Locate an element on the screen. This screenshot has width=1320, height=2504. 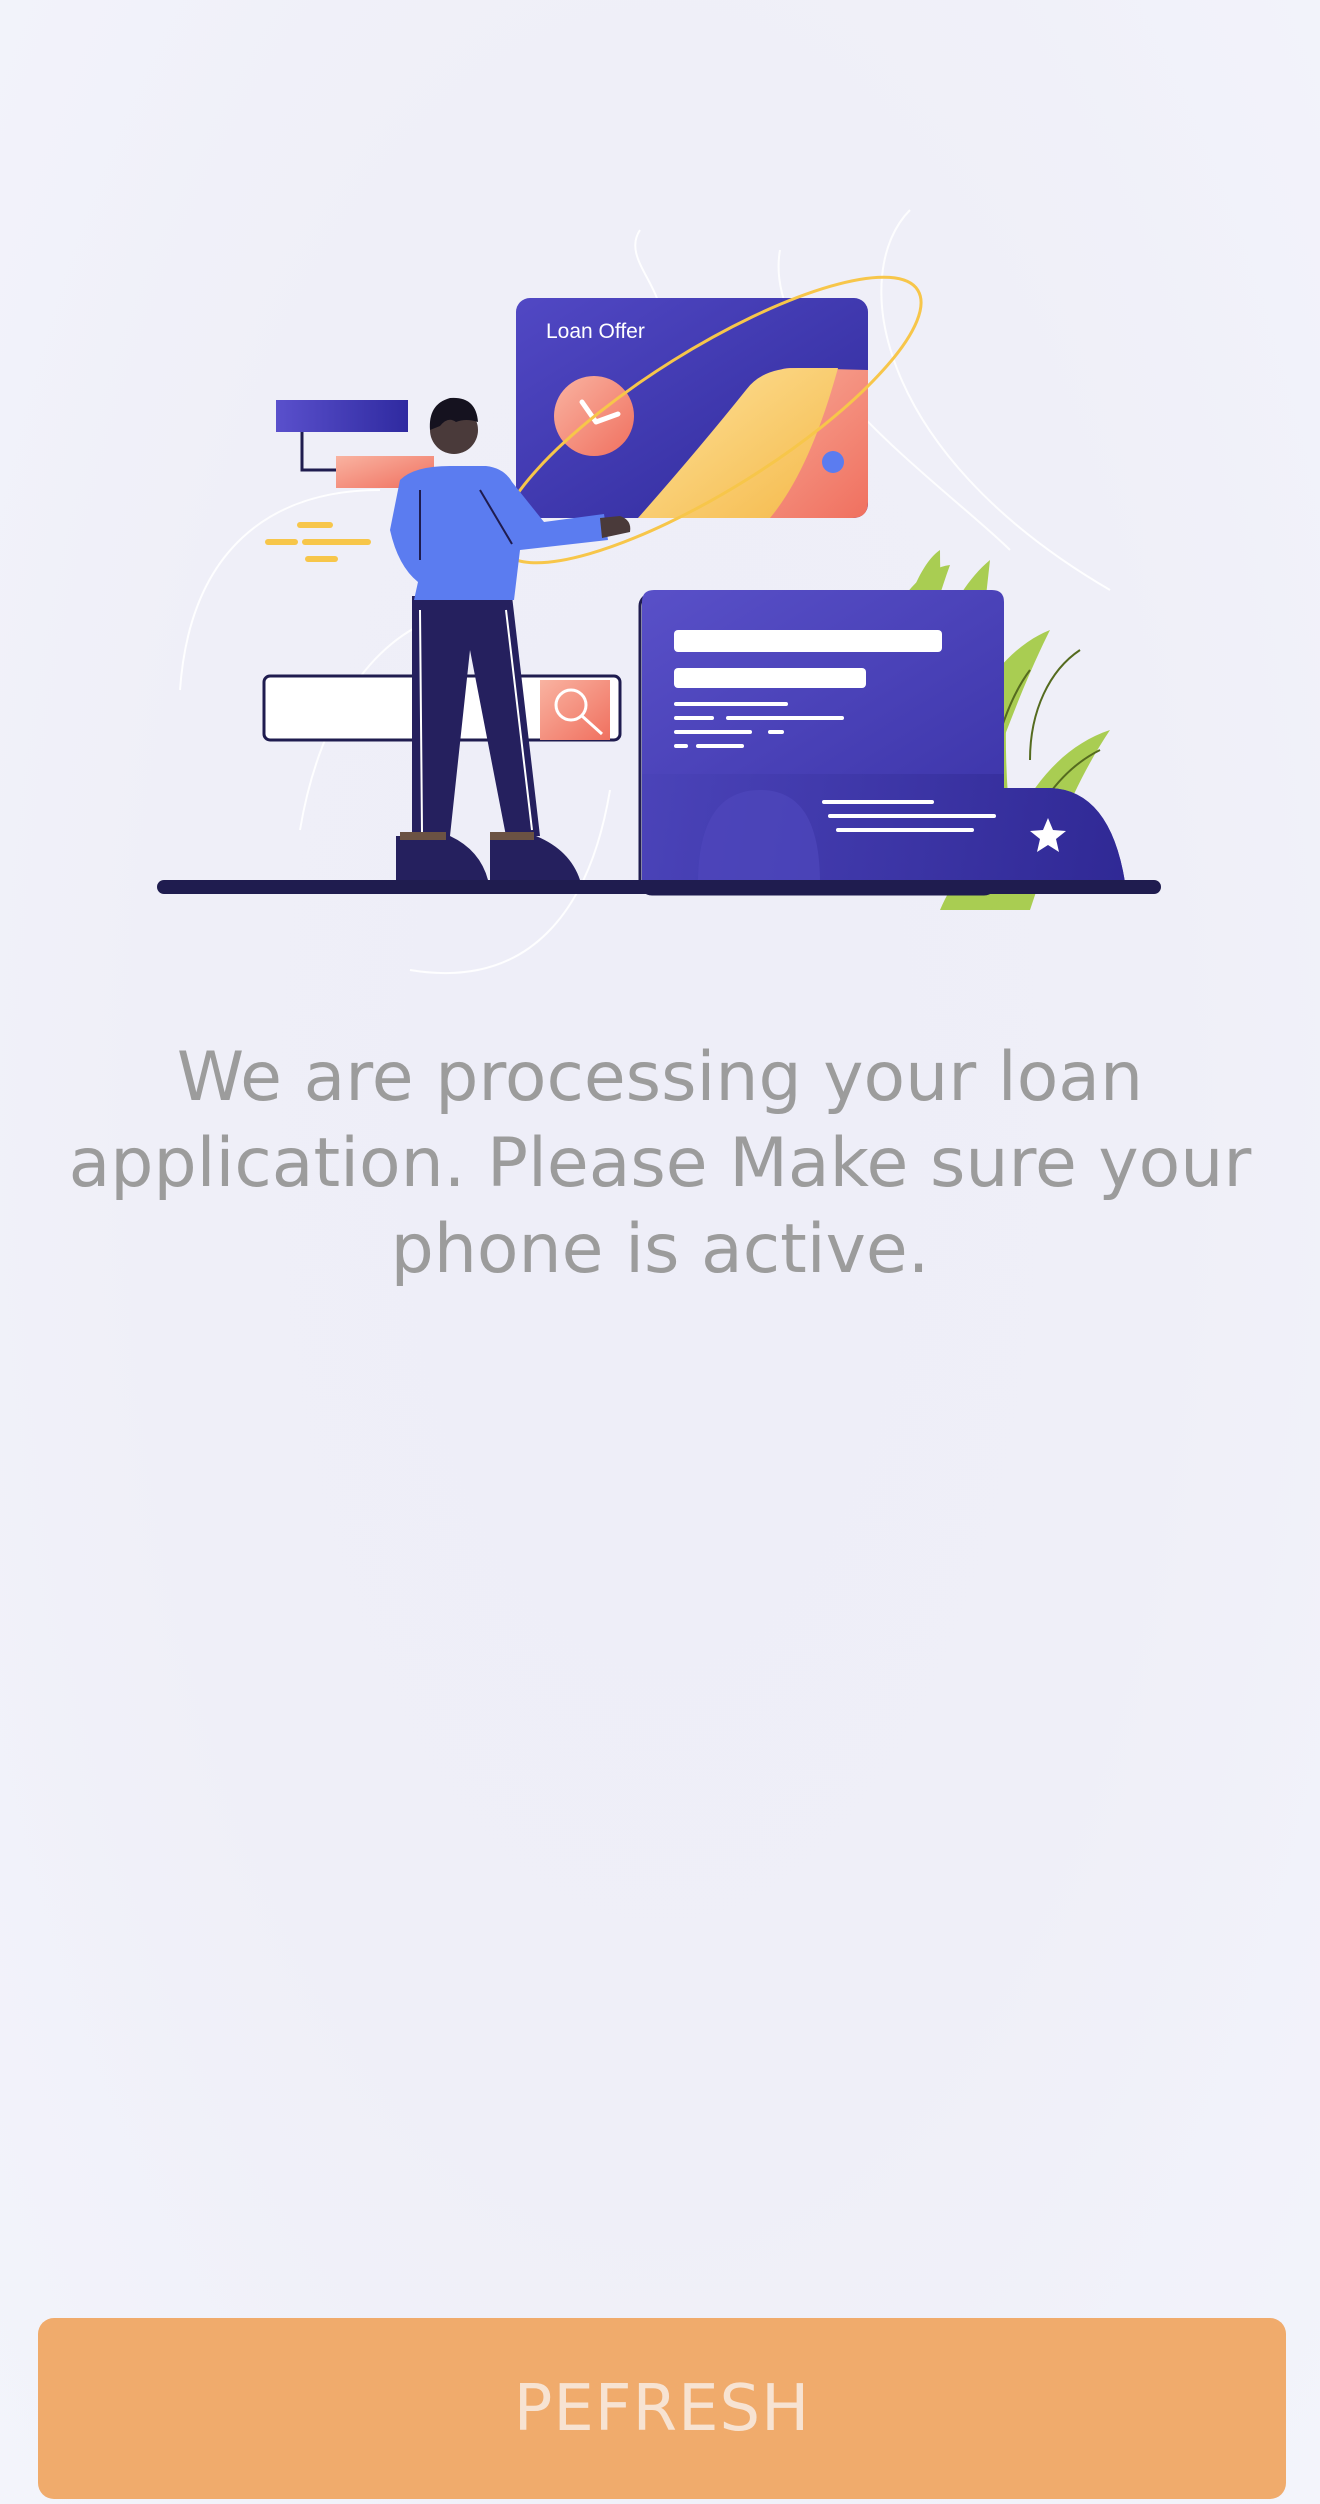
loan-offer-title: Loan Offer is located at coordinates (595, 331).